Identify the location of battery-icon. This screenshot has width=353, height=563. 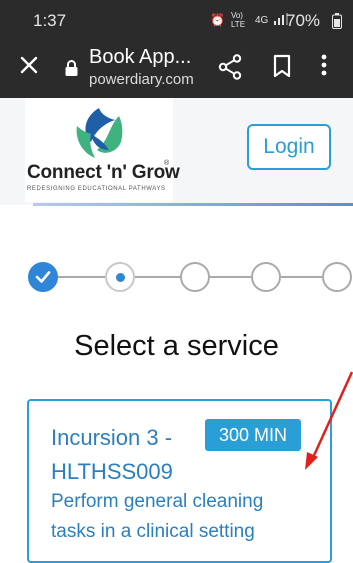
(337, 23).